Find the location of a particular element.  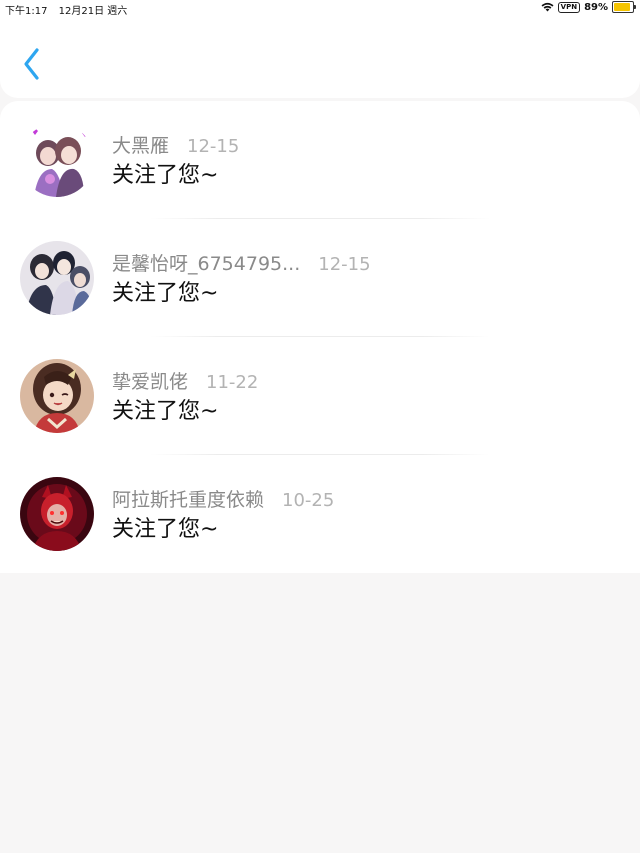

name-line: 挚爱凯佬 11-22 is located at coordinates (185, 380).